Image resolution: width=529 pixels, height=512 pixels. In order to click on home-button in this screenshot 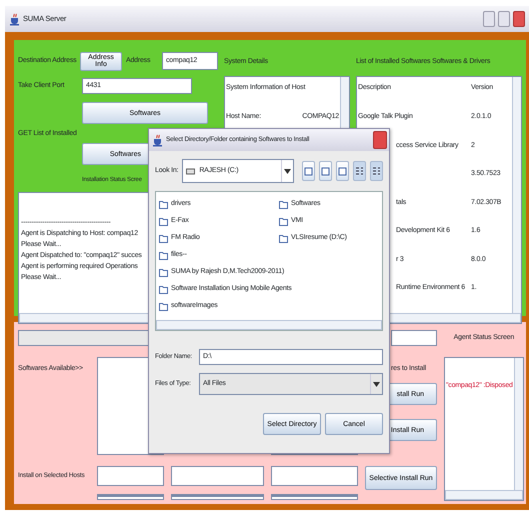, I will do `click(325, 171)`.